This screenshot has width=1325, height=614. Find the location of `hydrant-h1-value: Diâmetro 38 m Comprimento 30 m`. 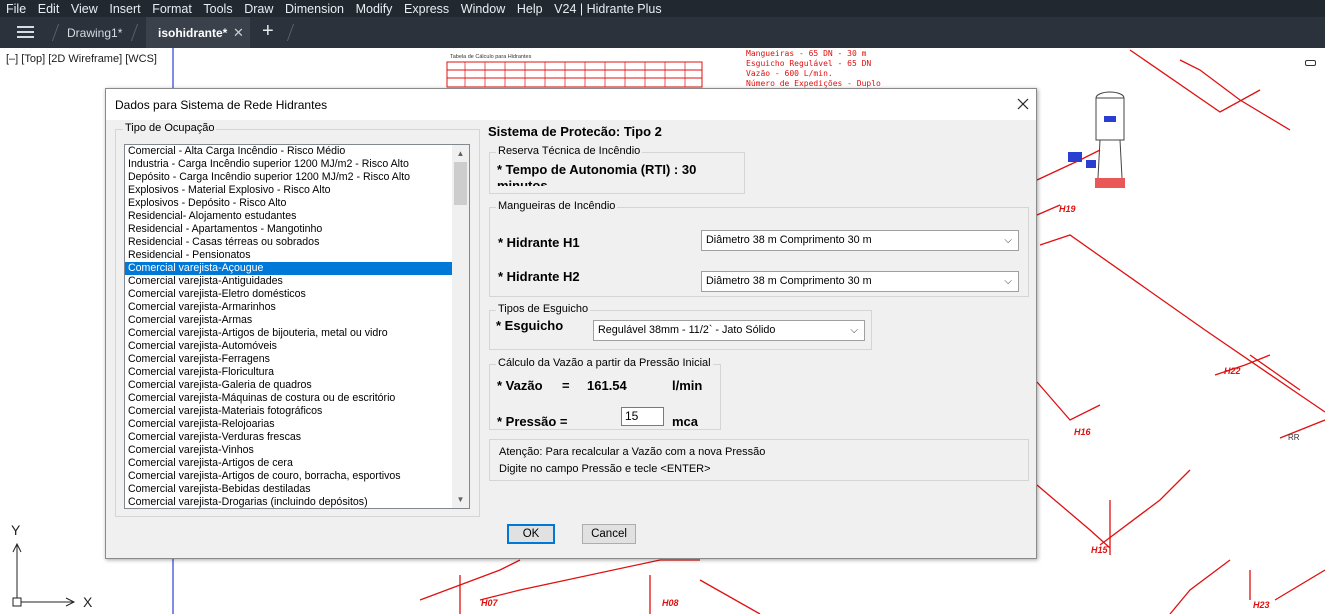

hydrant-h1-value: Diâmetro 38 m Comprimento 30 m is located at coordinates (789, 240).